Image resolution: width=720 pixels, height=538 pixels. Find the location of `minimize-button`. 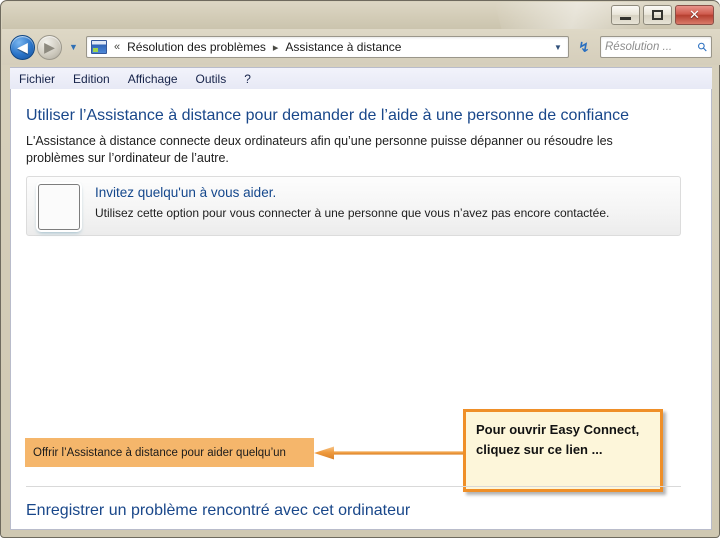

minimize-button is located at coordinates (625, 15).